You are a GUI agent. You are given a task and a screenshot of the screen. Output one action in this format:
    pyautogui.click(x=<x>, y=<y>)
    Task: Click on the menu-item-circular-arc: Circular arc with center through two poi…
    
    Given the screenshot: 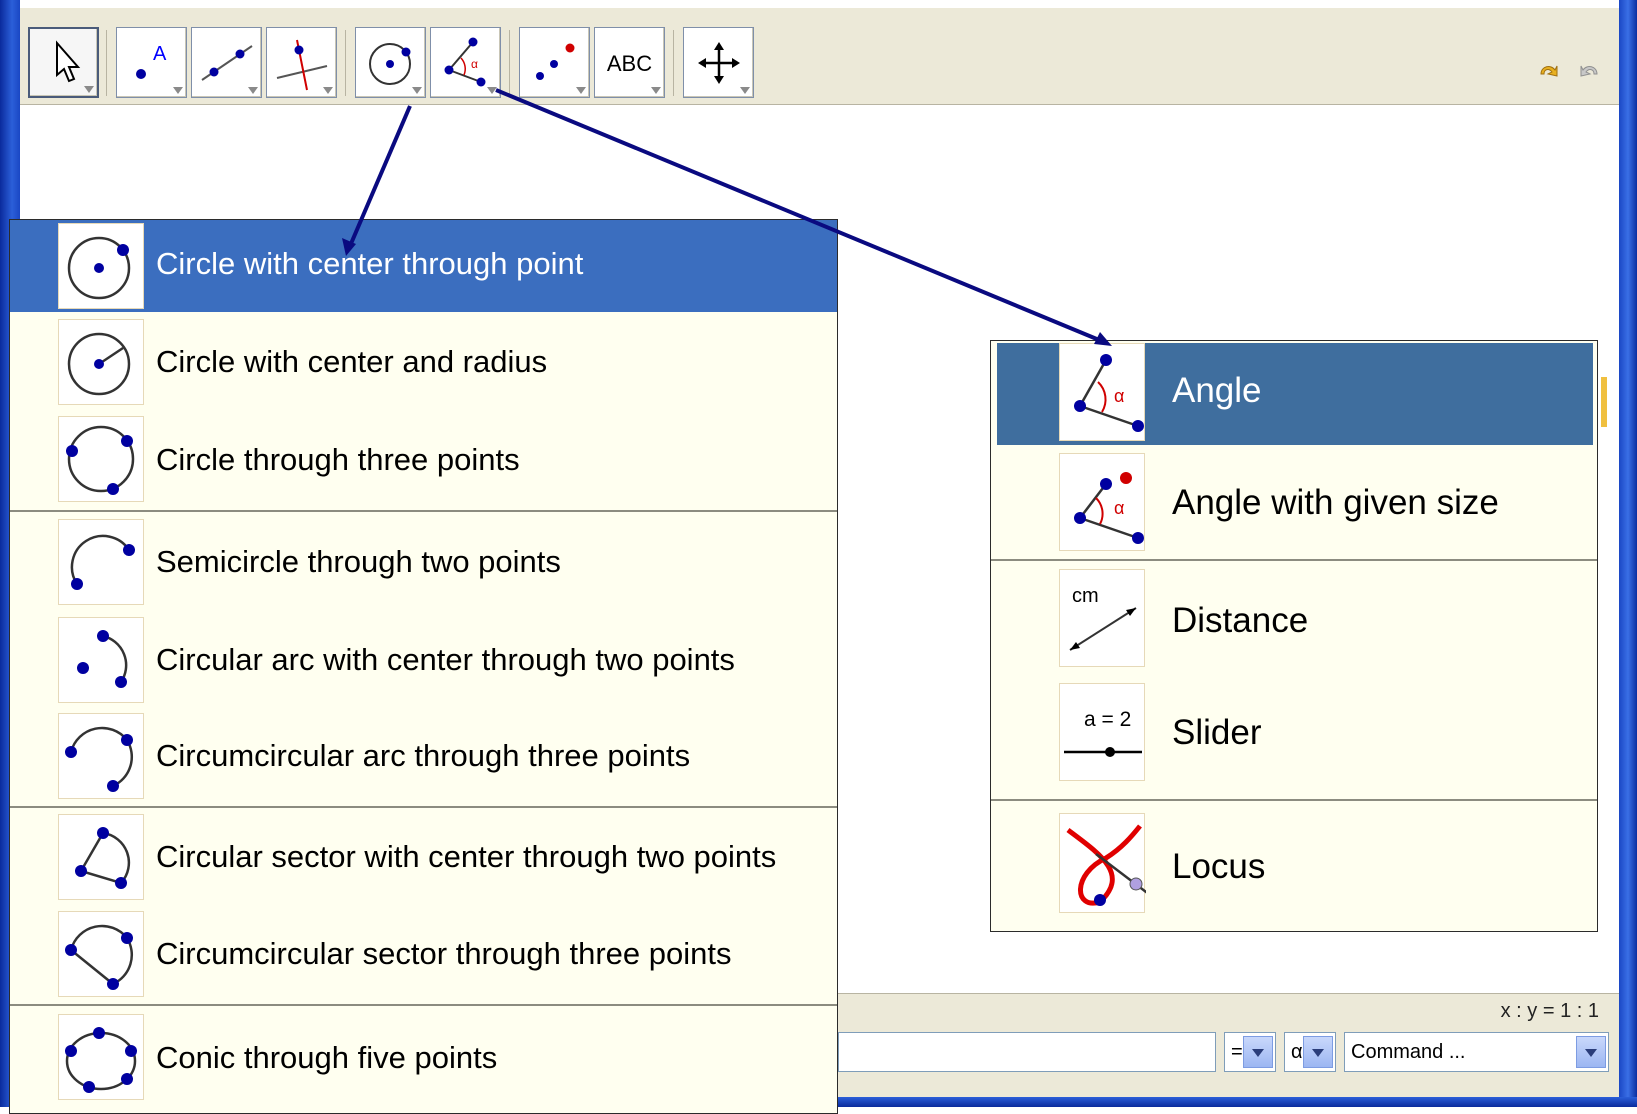 What is the action you would take?
    pyautogui.click(x=423, y=660)
    